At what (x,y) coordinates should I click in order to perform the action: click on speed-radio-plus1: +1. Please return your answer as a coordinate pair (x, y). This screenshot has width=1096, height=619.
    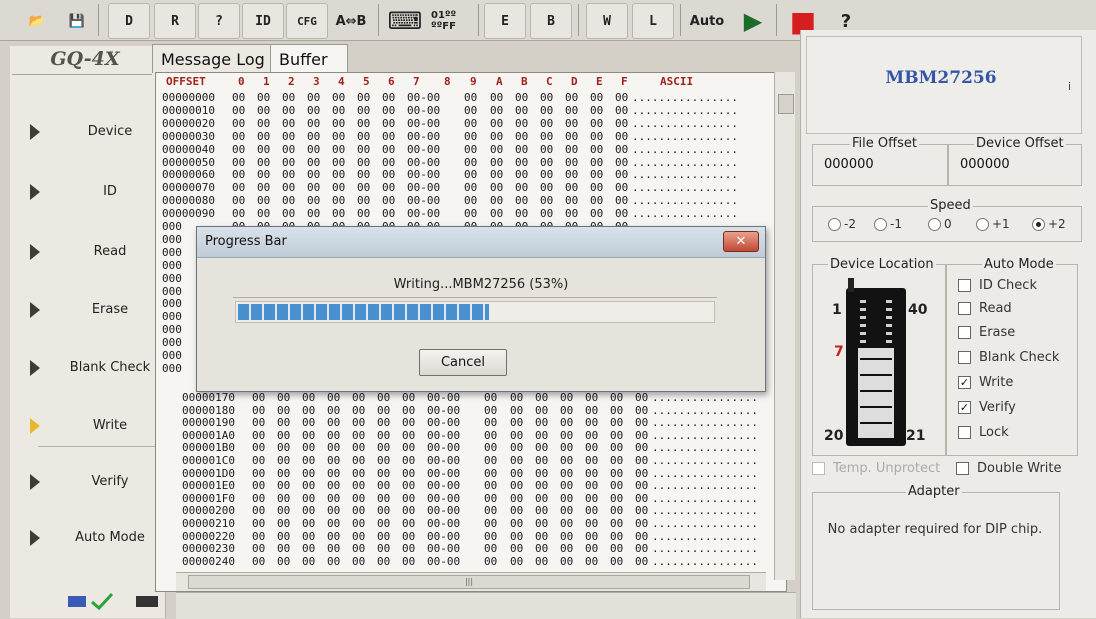
    Looking at the image, I should click on (993, 224).